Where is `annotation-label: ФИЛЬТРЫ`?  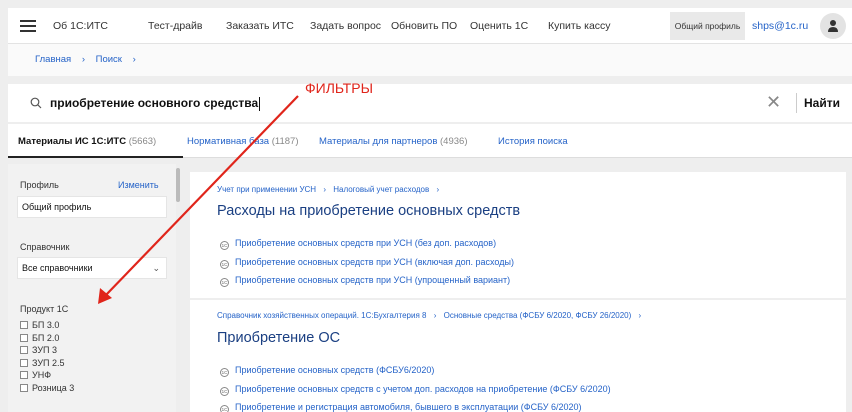
annotation-label: ФИЛЬТРЫ is located at coordinates (339, 88).